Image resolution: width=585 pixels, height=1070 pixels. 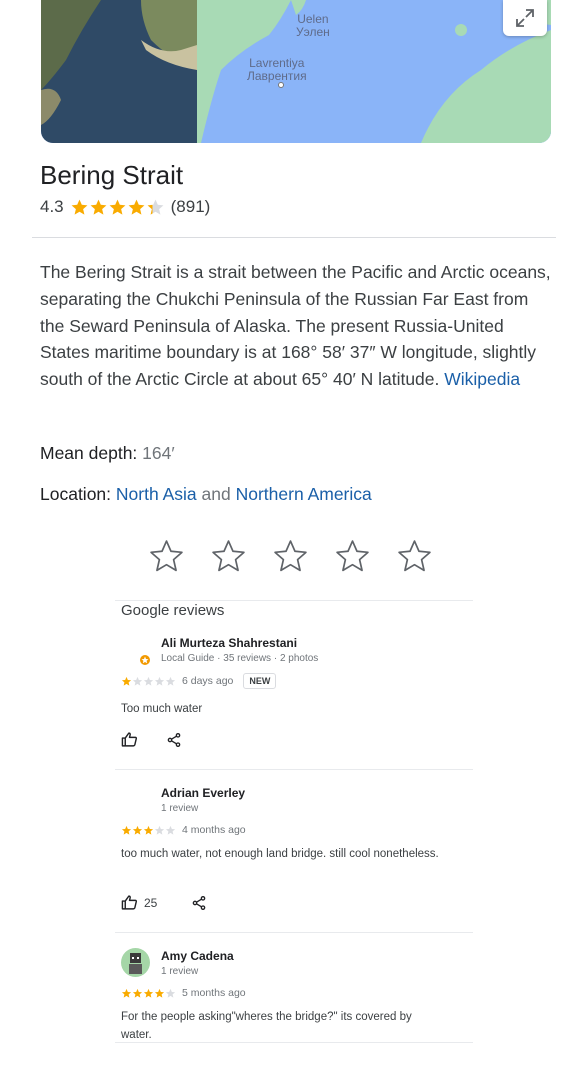 What do you see at coordinates (414, 556) in the screenshot?
I see `rate-star-5-icon` at bounding box center [414, 556].